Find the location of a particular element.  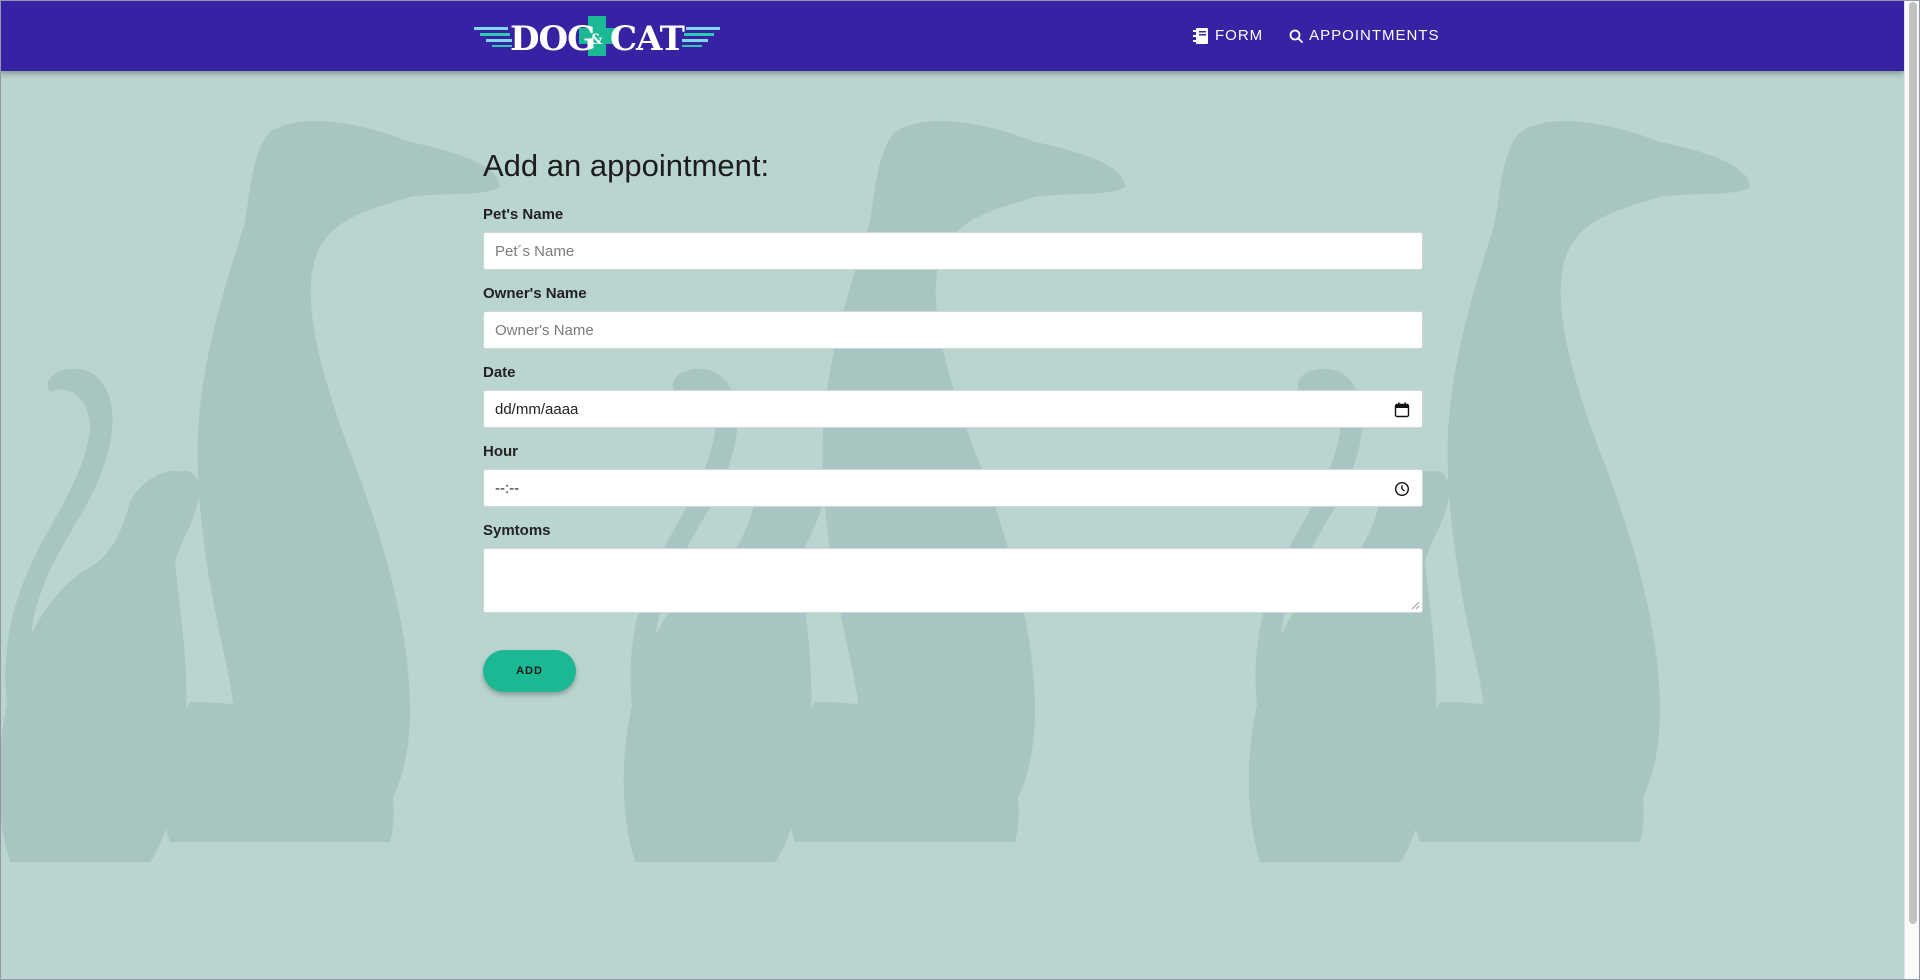

nav-links: Form Appointments is located at coordinates (1329, 35).